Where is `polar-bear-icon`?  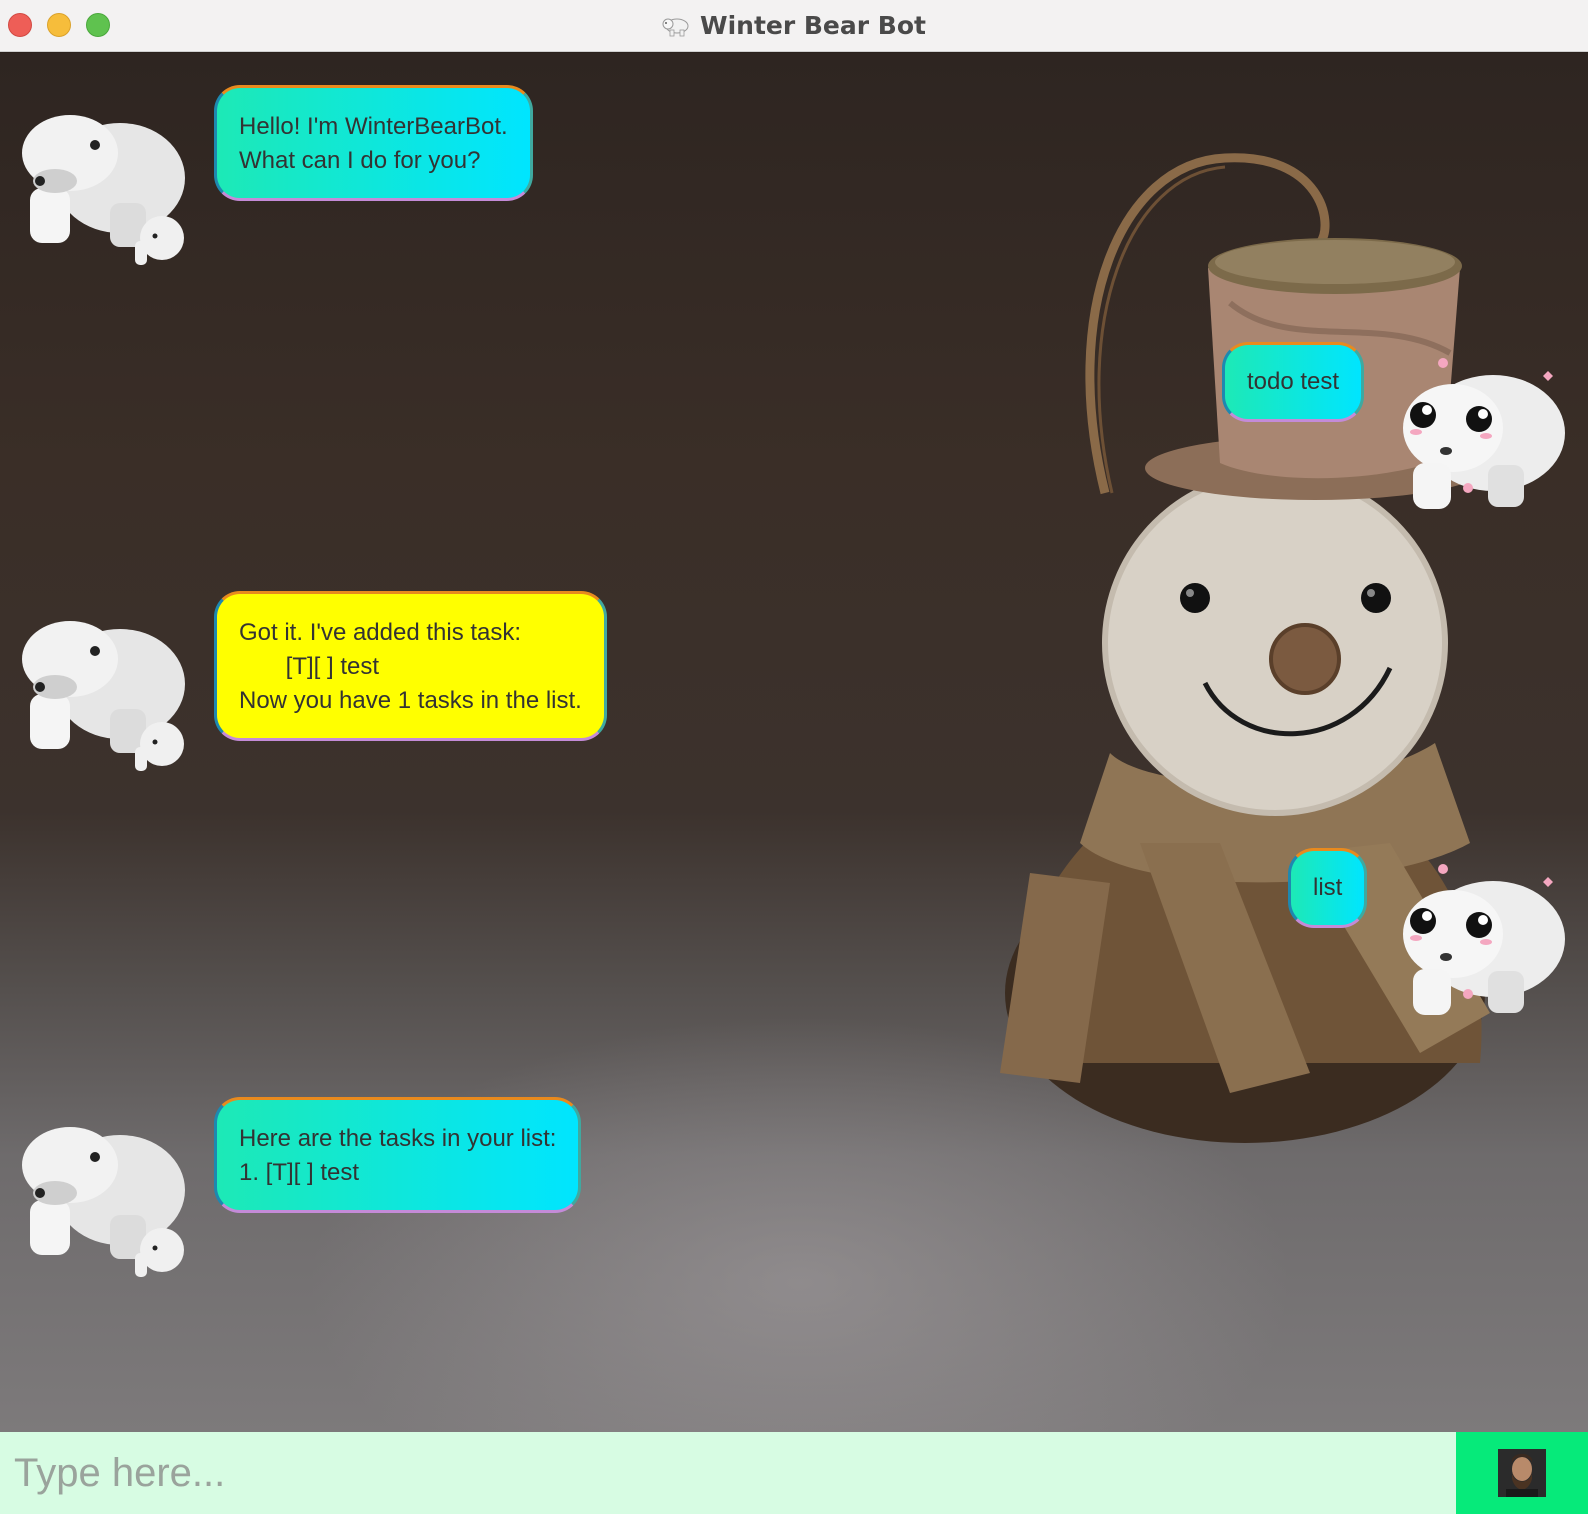 polar-bear-icon is located at coordinates (675, 27).